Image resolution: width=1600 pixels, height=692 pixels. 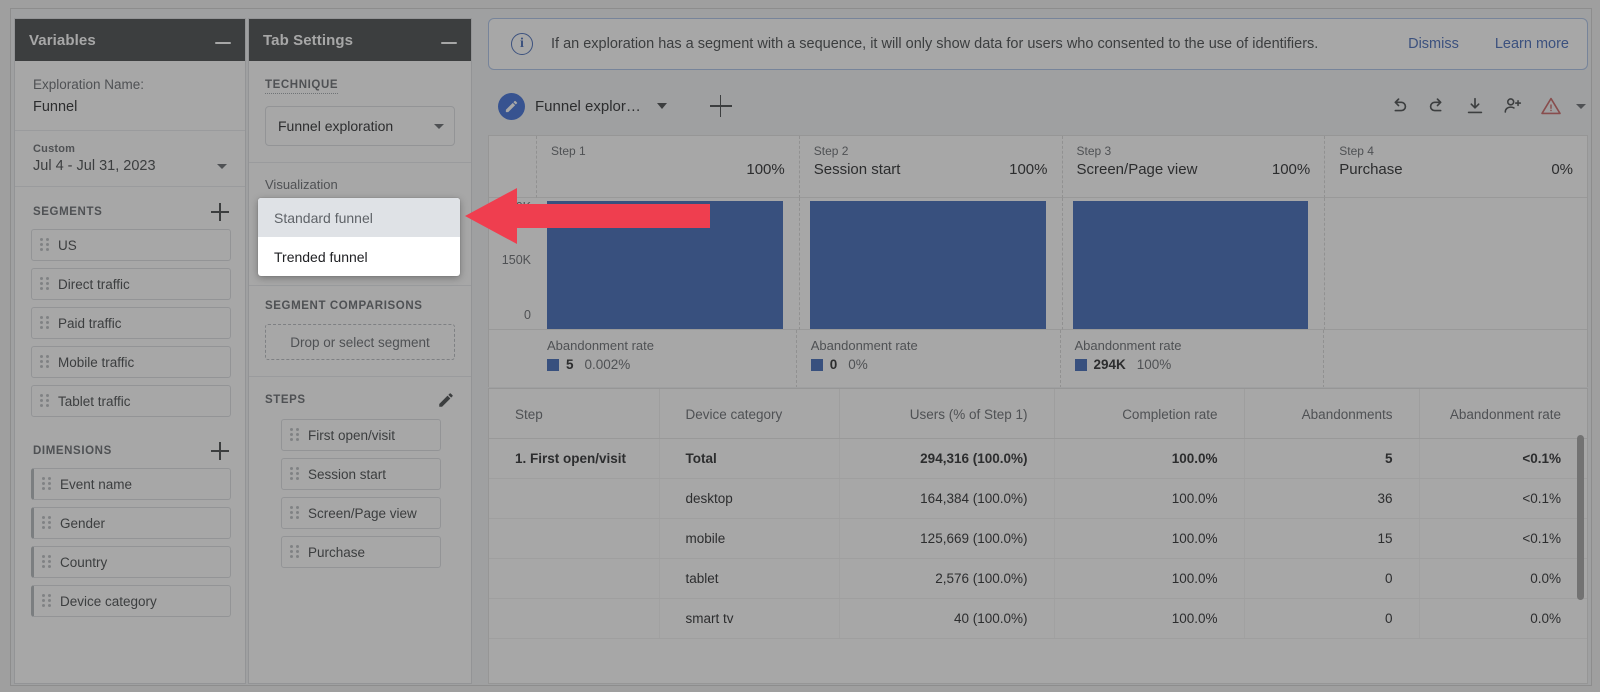 I want to click on legend-percent: 0.002%, so click(x=607, y=364).